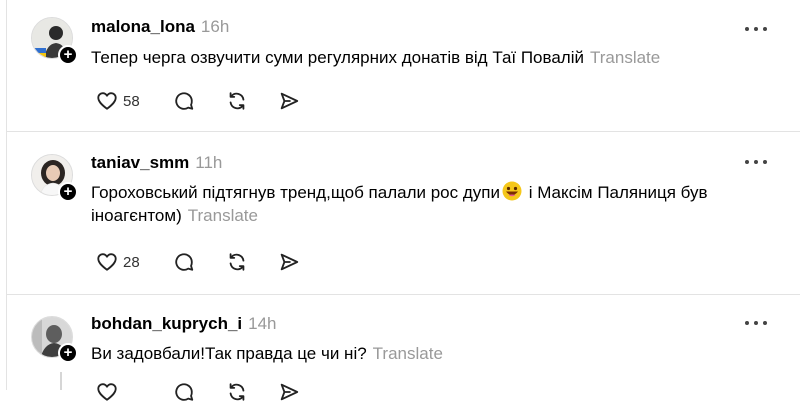 The image size is (800, 404). What do you see at coordinates (118, 262) in the screenshot?
I see `like-button: 28` at bounding box center [118, 262].